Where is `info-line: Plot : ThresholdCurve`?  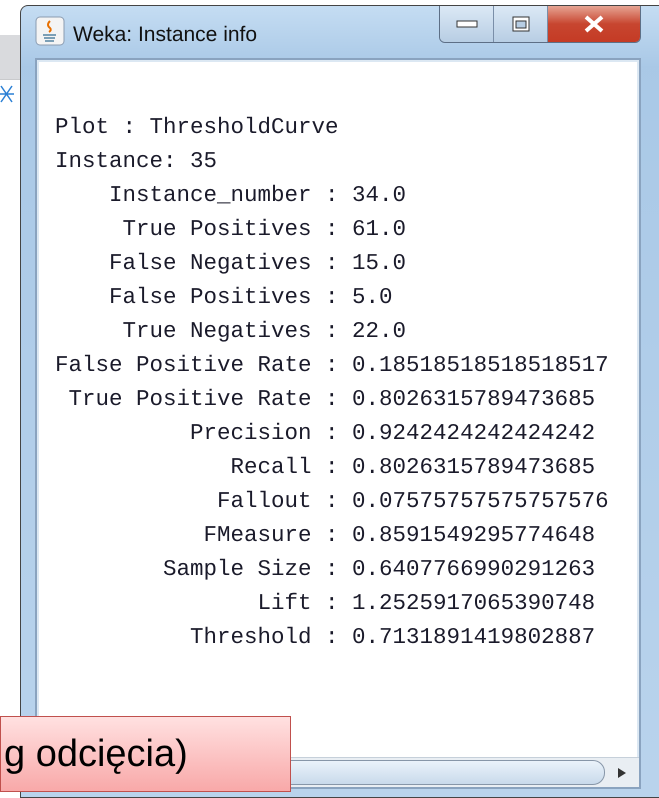 info-line: Plot : ThresholdCurve is located at coordinates (197, 127).